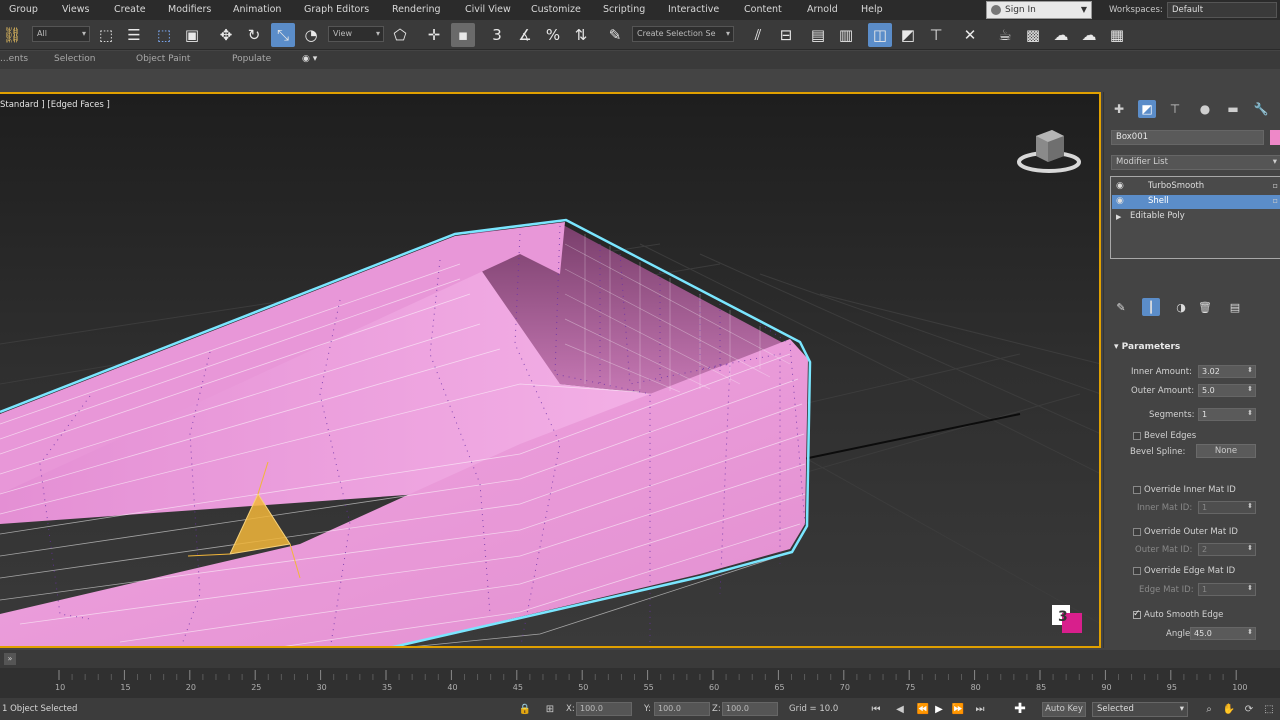  What do you see at coordinates (604, 709) in the screenshot?
I see `x-coordinate-field: 100.0` at bounding box center [604, 709].